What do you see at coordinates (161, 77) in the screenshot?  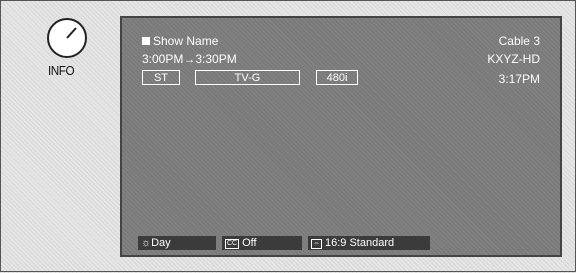 I see `audio-badge: ST` at bounding box center [161, 77].